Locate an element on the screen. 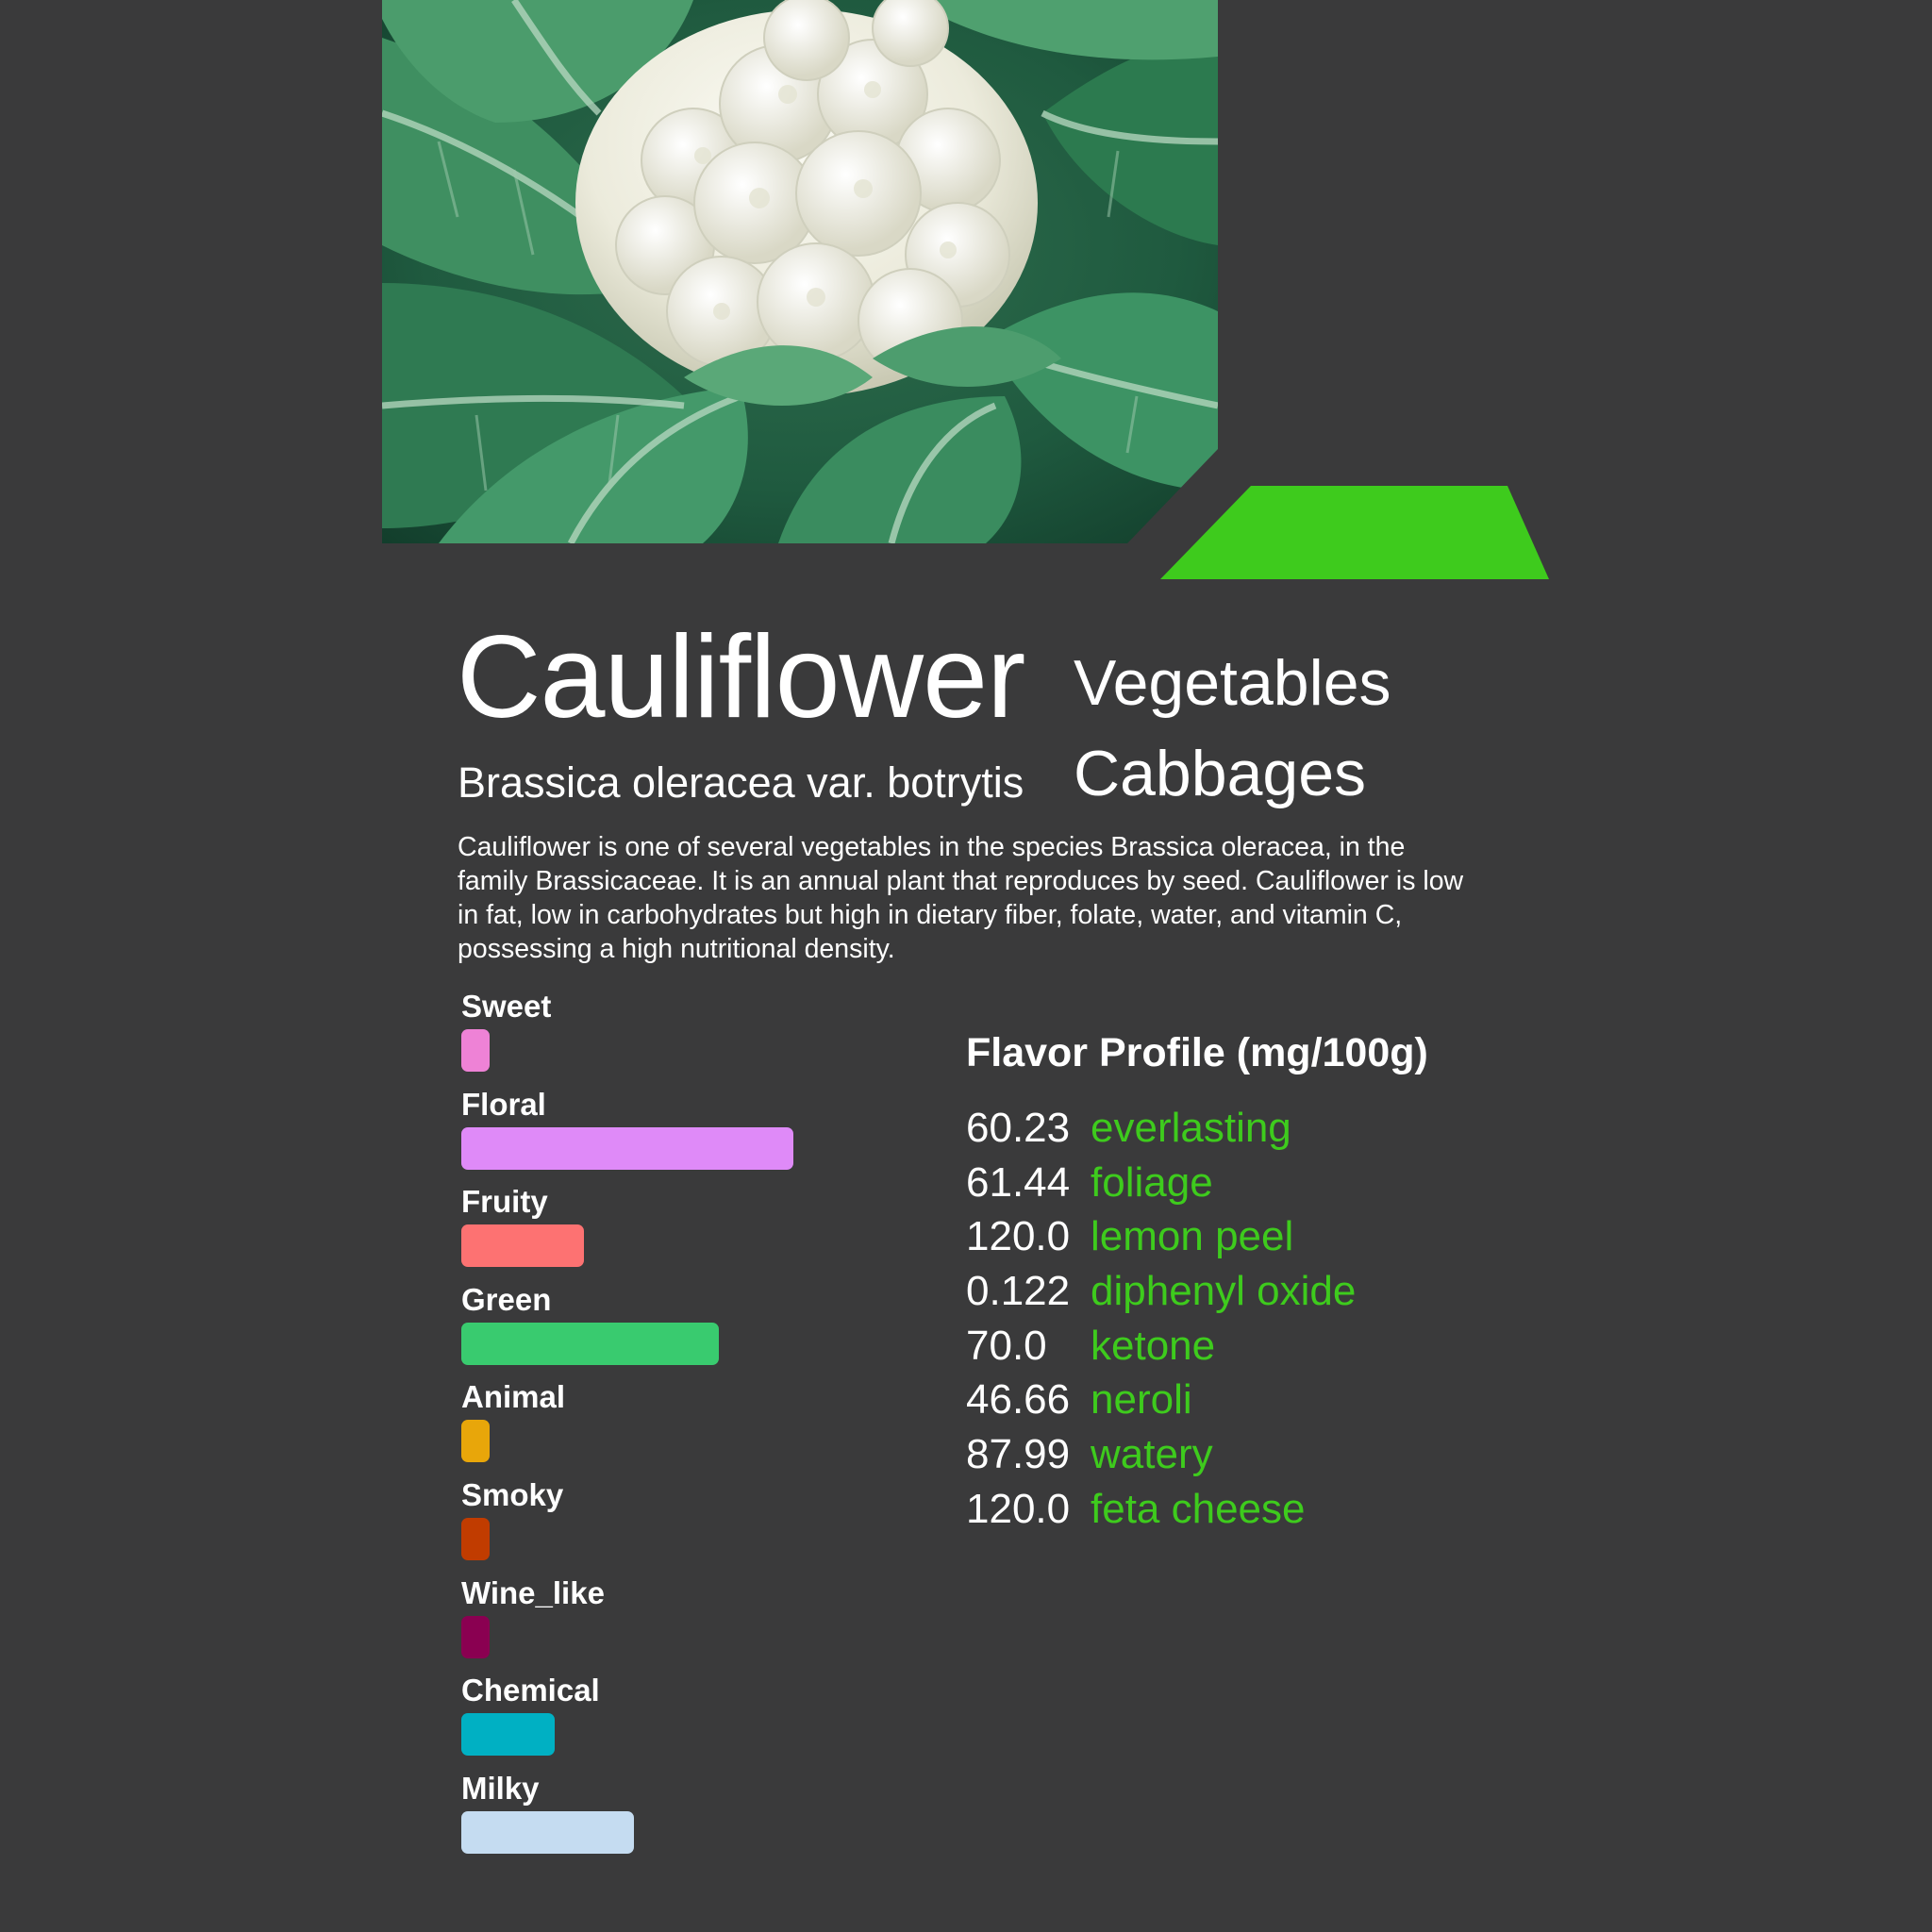 Image resolution: width=1932 pixels, height=1932 pixels. flavor-bar-label: Green is located at coordinates (507, 1299).